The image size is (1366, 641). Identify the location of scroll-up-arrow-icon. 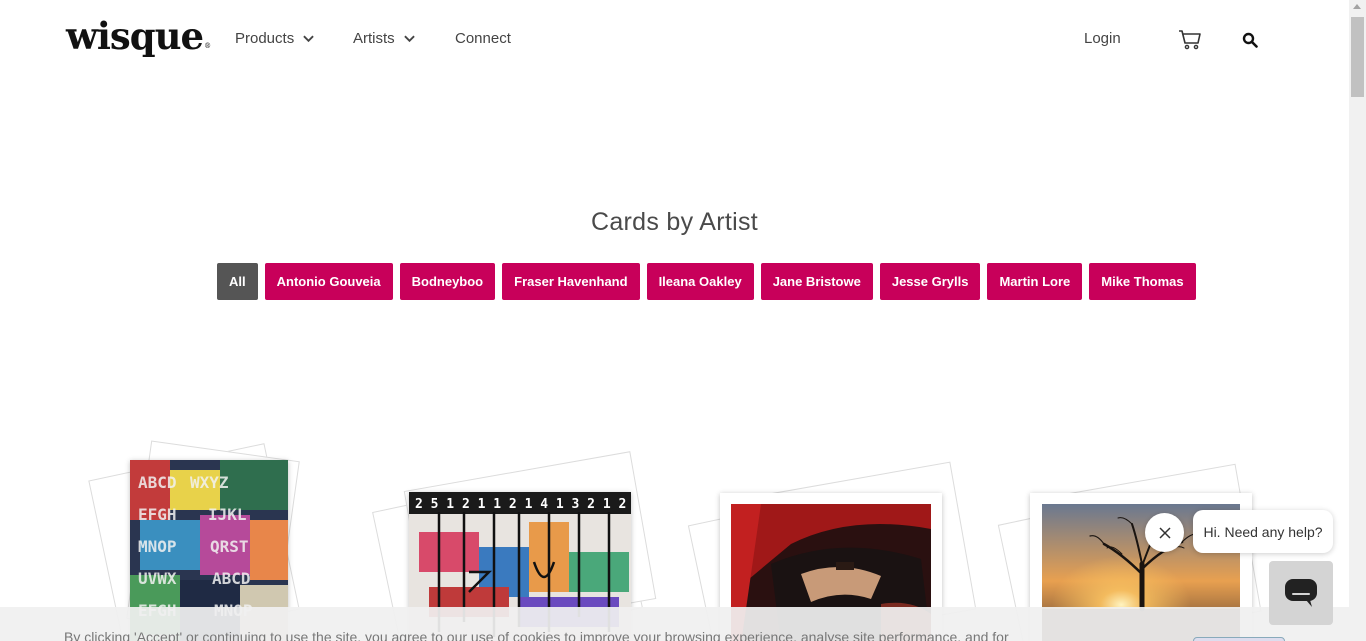
(1357, 6).